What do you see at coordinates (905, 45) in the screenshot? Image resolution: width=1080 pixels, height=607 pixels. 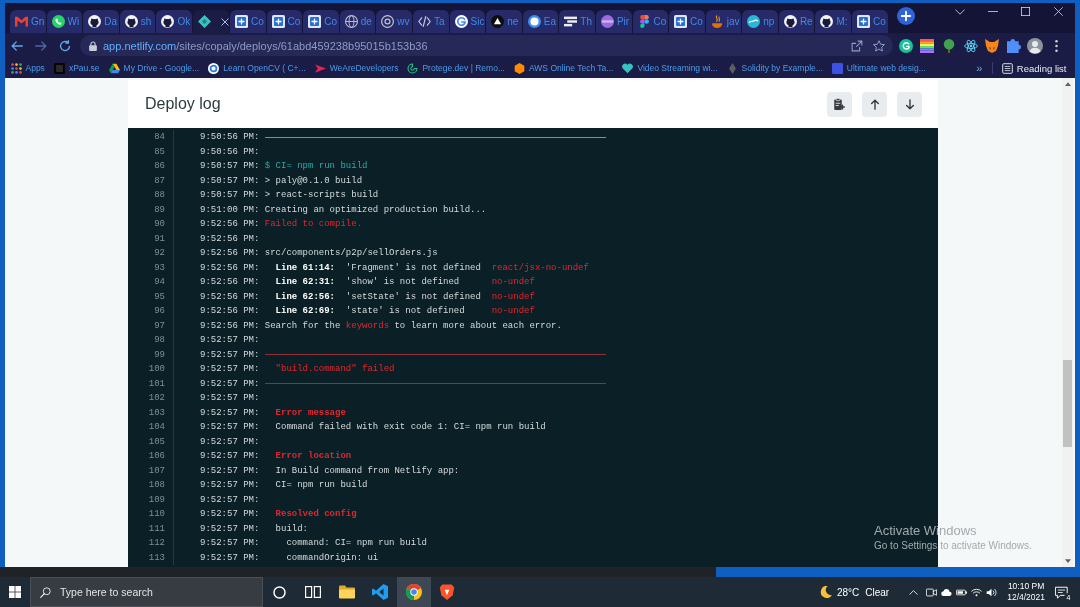 I see `g-logo-icon` at bounding box center [905, 45].